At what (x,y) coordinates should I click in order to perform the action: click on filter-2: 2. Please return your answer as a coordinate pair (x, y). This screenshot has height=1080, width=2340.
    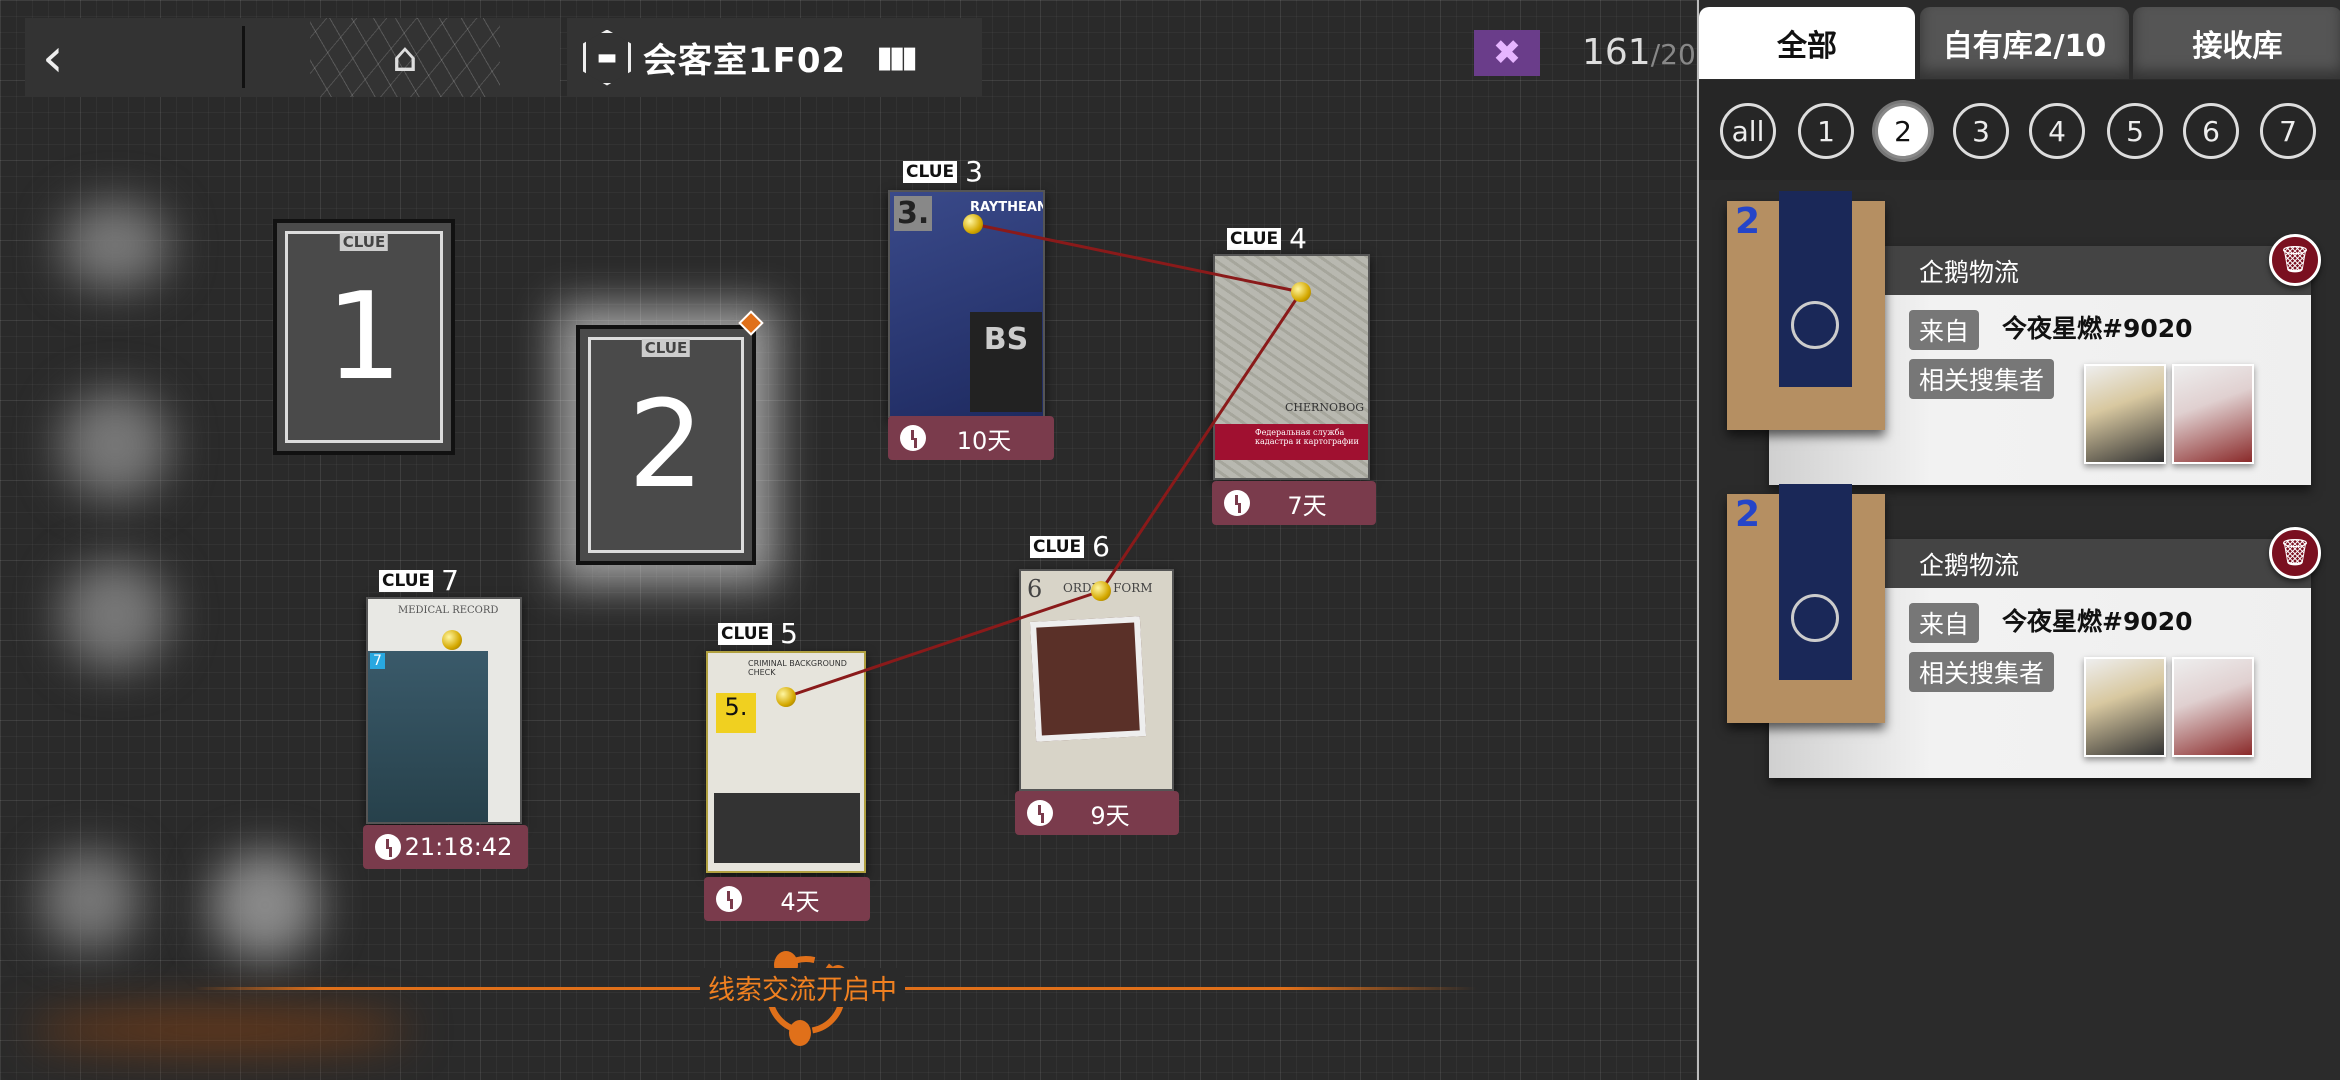
    Looking at the image, I should click on (1903, 131).